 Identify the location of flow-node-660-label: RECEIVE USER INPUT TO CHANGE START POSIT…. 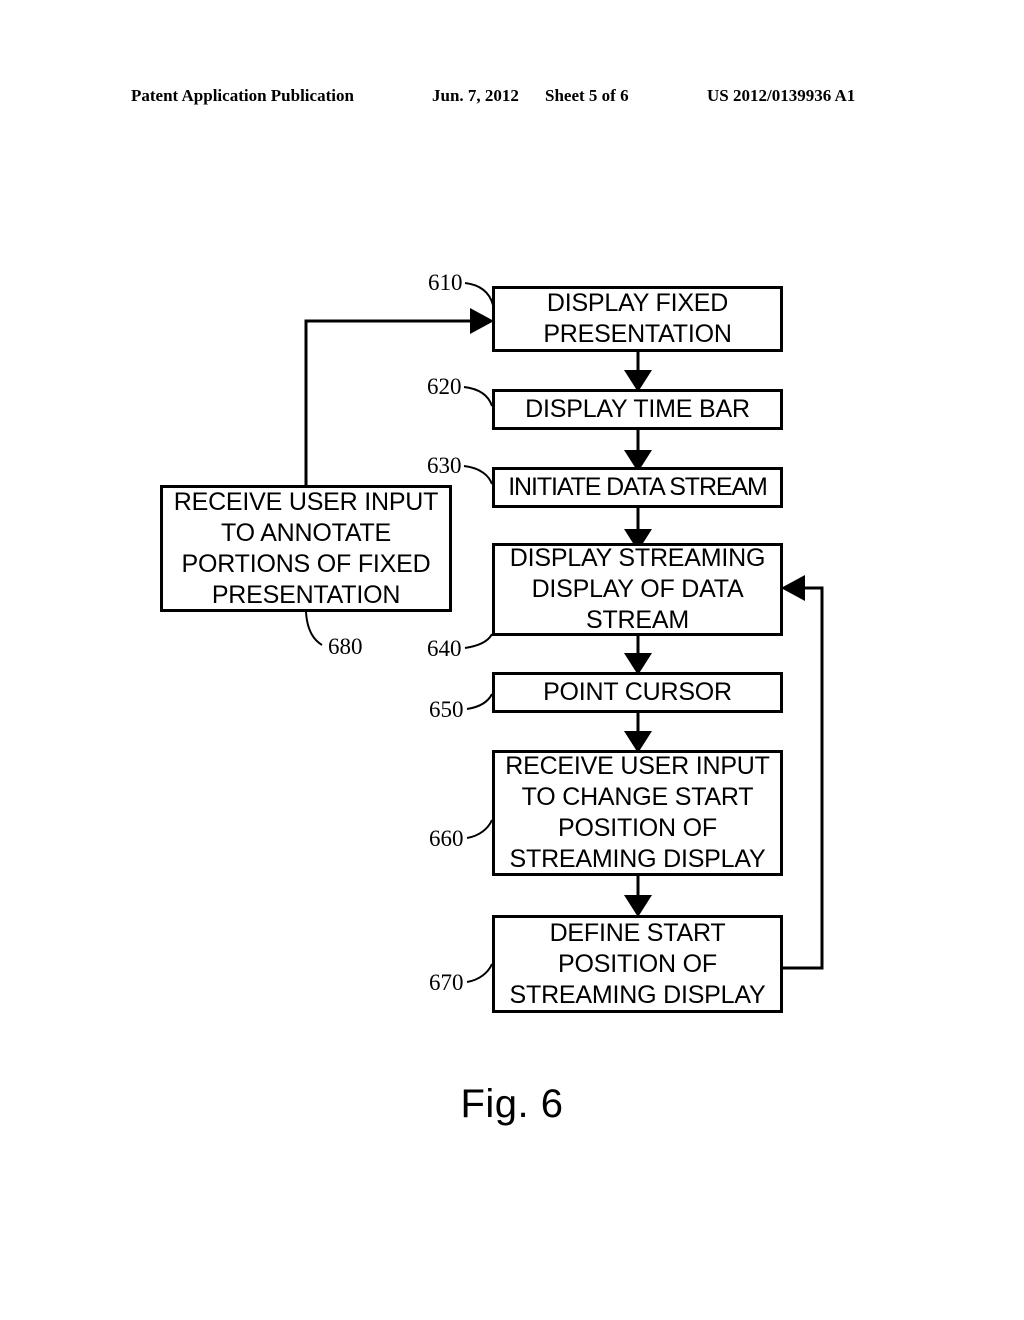
(637, 812).